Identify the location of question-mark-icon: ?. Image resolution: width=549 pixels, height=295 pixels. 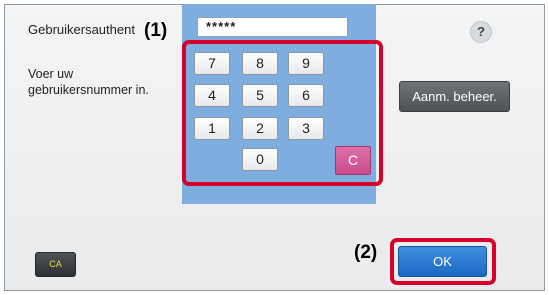
(481, 31).